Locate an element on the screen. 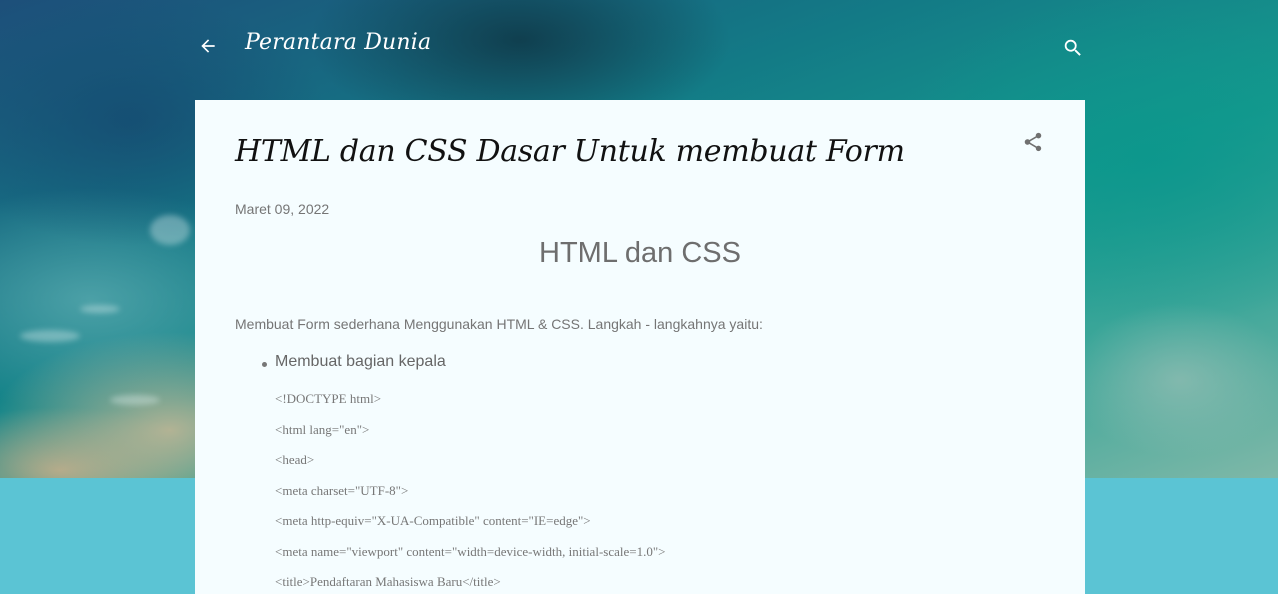 The width and height of the screenshot is (1278, 594). post-date: Maret 09, 2022 is located at coordinates (282, 209).